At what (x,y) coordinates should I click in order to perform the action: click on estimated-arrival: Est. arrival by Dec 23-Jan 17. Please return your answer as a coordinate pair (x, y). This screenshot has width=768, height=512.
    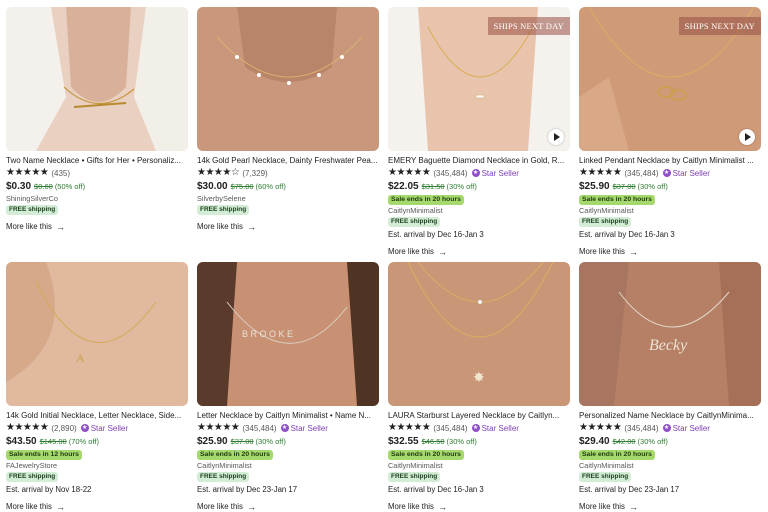
    Looking at the image, I should click on (247, 489).